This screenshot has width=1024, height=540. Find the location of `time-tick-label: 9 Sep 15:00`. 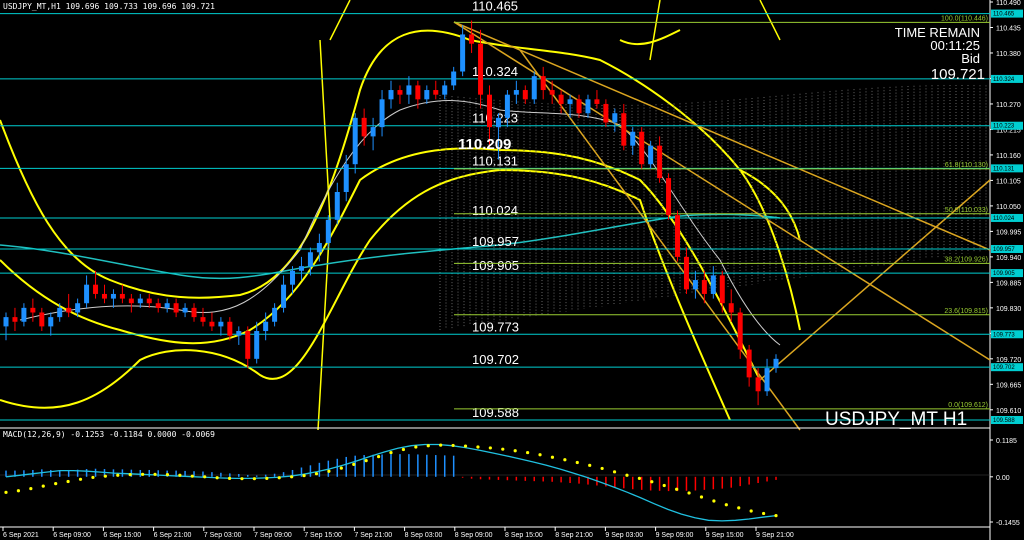

time-tick-label: 9 Sep 15:00 is located at coordinates (725, 535).